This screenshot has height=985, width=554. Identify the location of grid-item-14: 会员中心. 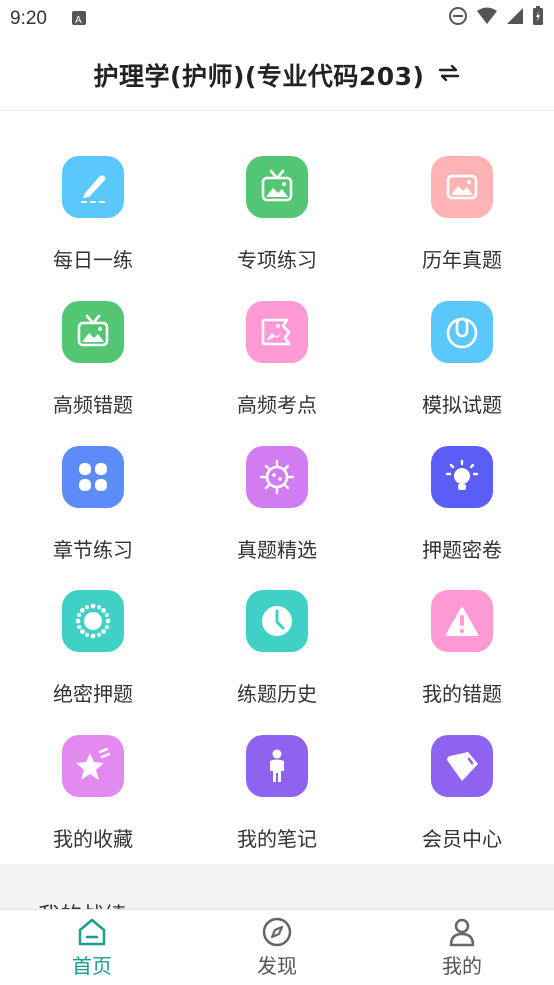
(462, 800).